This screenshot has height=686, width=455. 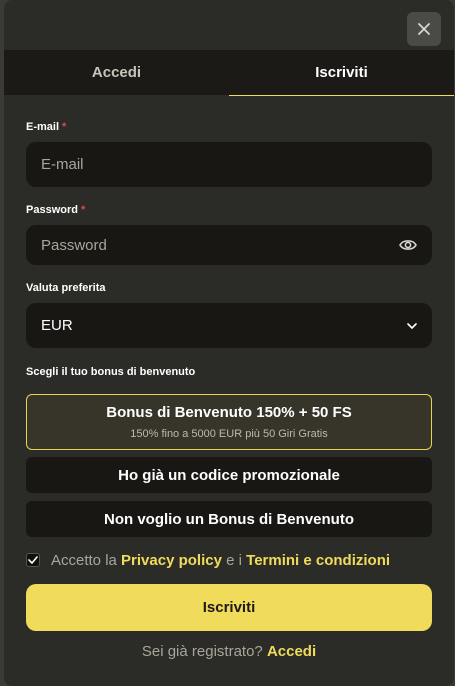 I want to click on terms-prefix: Accetto la, so click(x=84, y=560).